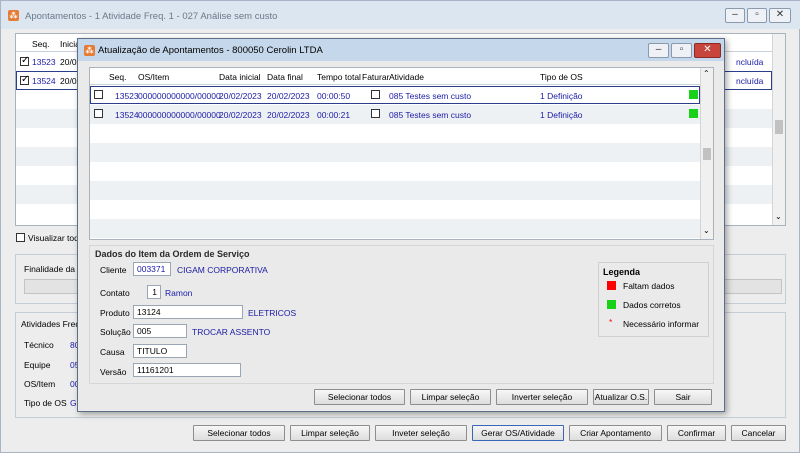 Image resolution: width=800 pixels, height=453 pixels. Describe the element at coordinates (706, 73) in the screenshot. I see `chevron-up-icon: ⌃` at that location.